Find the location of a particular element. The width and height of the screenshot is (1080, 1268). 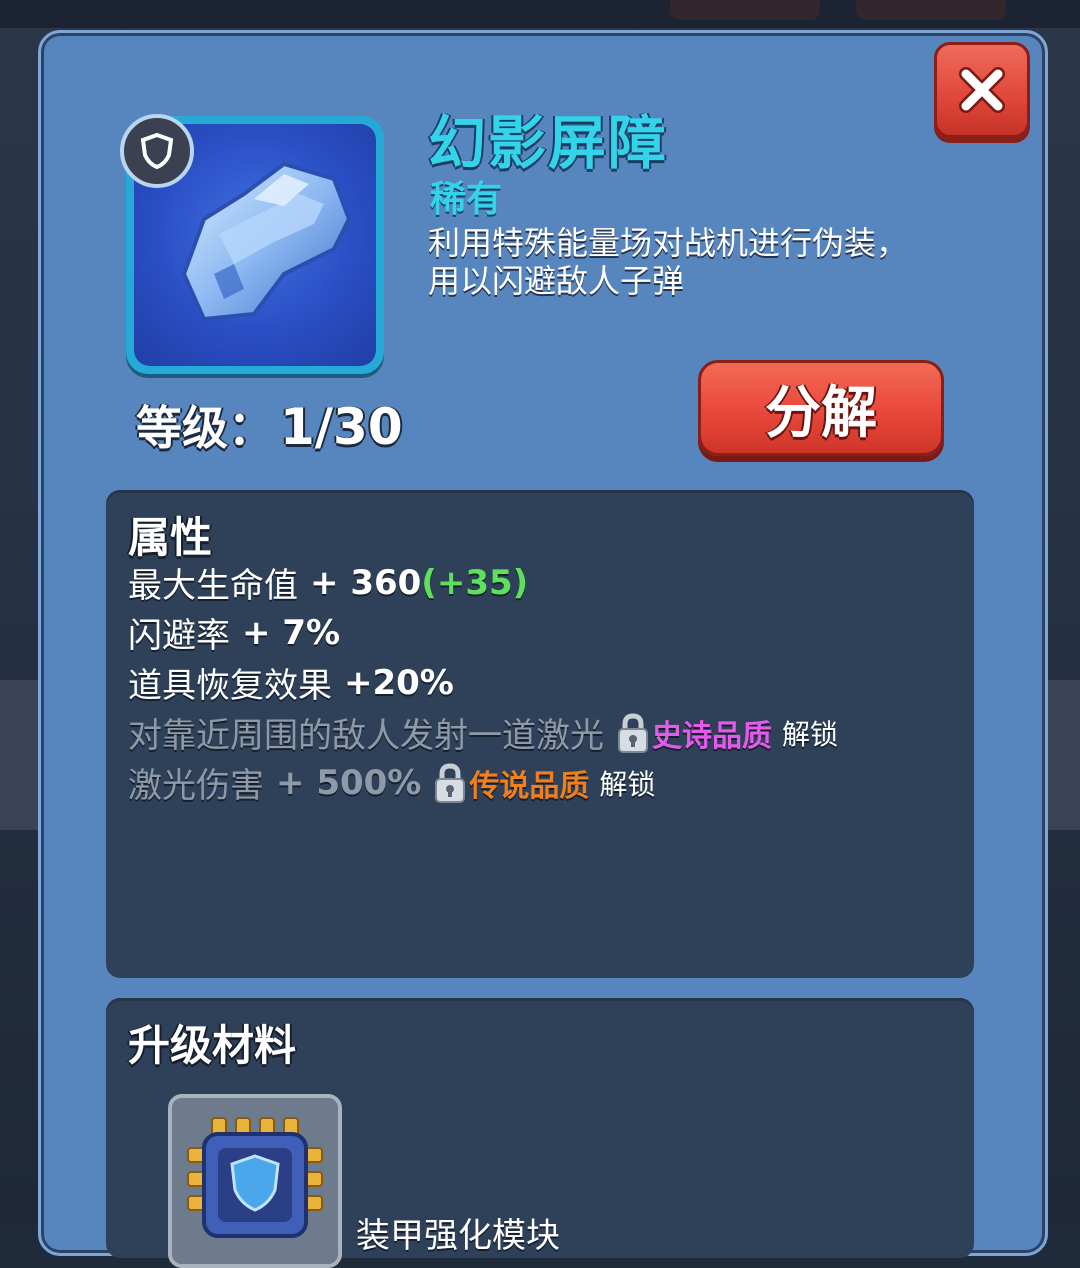

attribute-value: + 7% is located at coordinates (291, 632).